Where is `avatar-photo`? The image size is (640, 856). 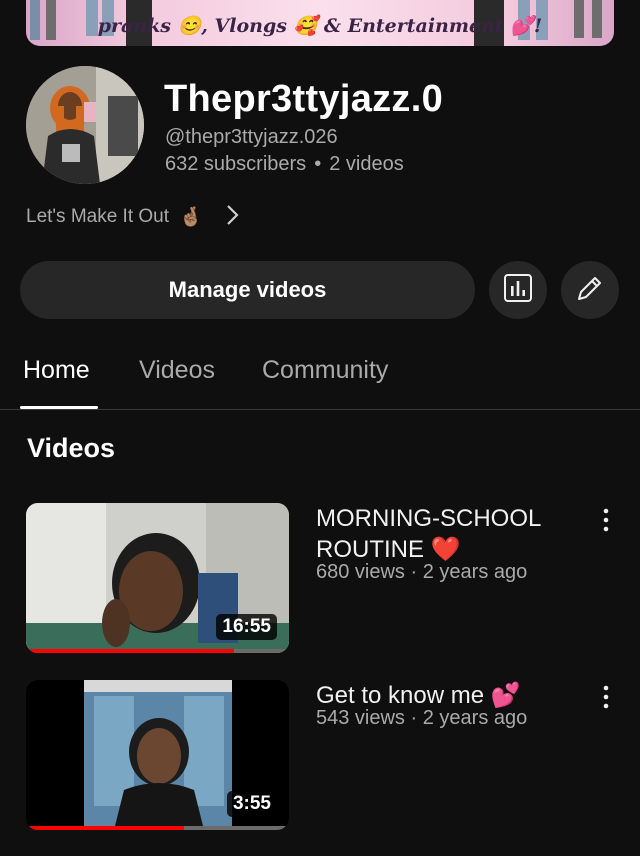
avatar-photo is located at coordinates (85, 125).